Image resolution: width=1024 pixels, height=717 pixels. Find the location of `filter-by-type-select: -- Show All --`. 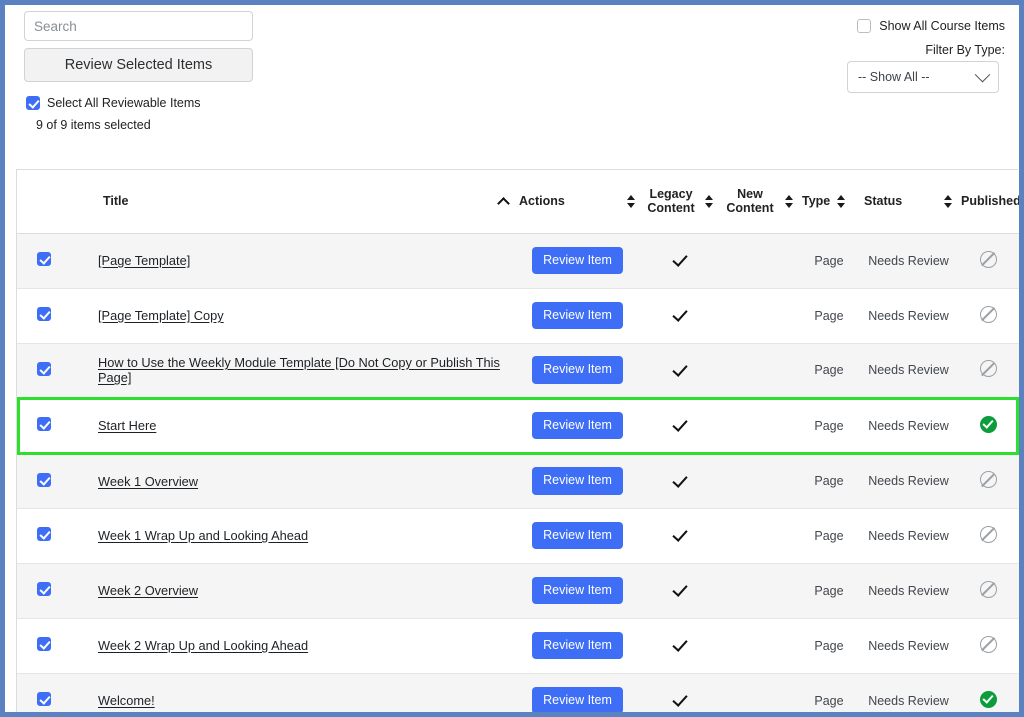

filter-by-type-select: -- Show All -- is located at coordinates (923, 77).